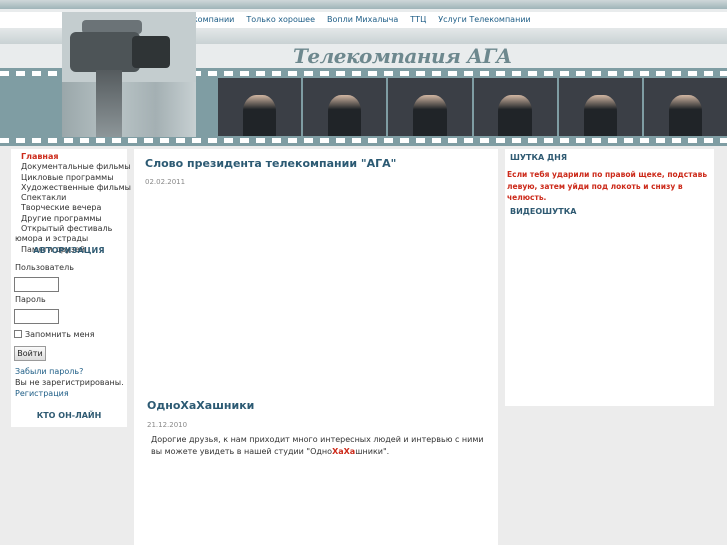 This screenshot has width=727, height=545. Describe the element at coordinates (362, 20) in the screenshot. I see `menu-voices: Вопли Михалыча` at that location.